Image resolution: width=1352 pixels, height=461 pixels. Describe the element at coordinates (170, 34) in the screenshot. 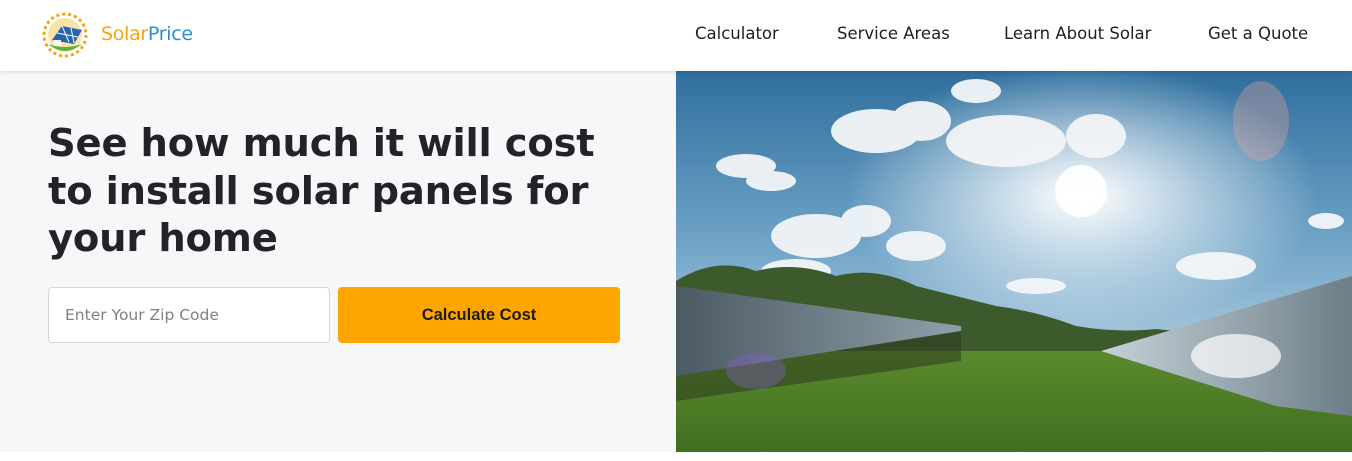

I see `brand-name-price: Price` at that location.